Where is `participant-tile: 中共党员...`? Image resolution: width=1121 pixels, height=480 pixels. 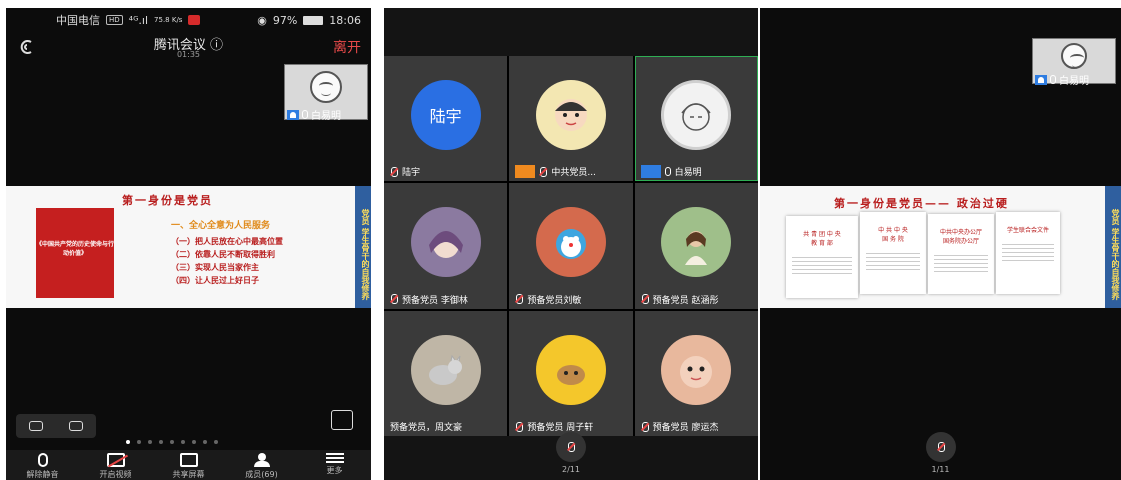
participant-tile: 中共党员... is located at coordinates (571, 119).